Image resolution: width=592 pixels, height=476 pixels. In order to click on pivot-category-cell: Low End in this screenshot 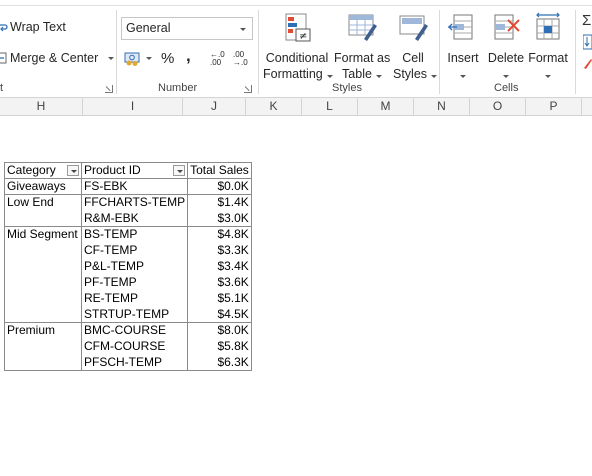, I will do `click(43, 202)`.